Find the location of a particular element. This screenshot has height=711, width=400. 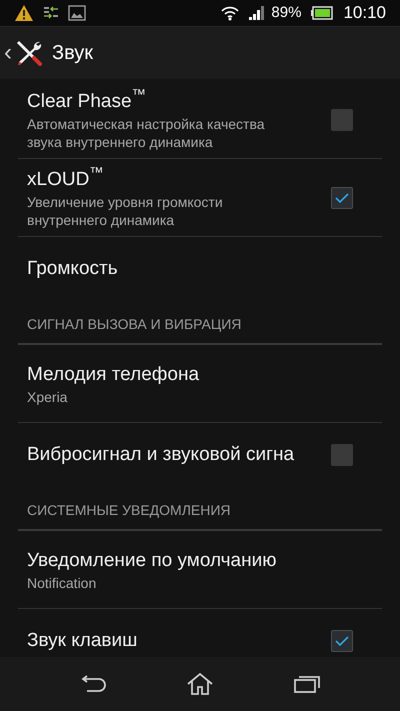

setting-summary: Автоматическая настройка качества звука внутреннего динамика is located at coordinates (146, 132).